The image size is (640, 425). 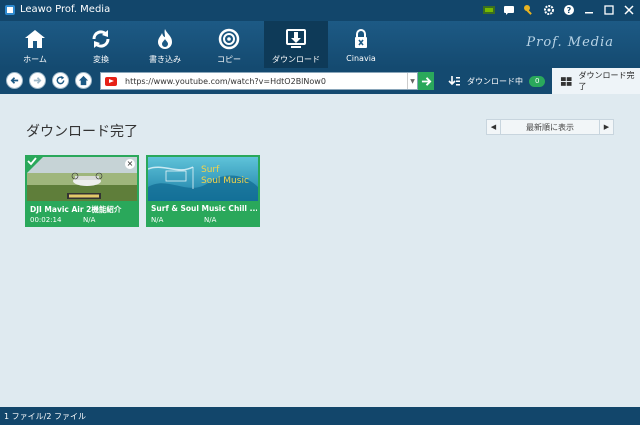 I want to click on minimize-icon, so click(x=589, y=10).